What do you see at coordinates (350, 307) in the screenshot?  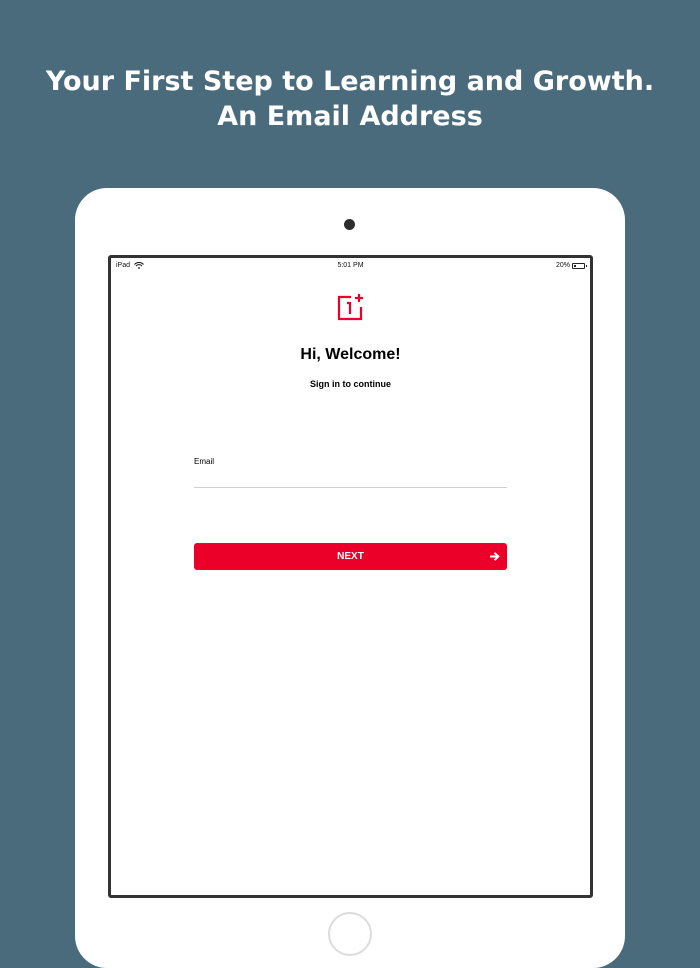 I see `oneplus-logo-icon` at bounding box center [350, 307].